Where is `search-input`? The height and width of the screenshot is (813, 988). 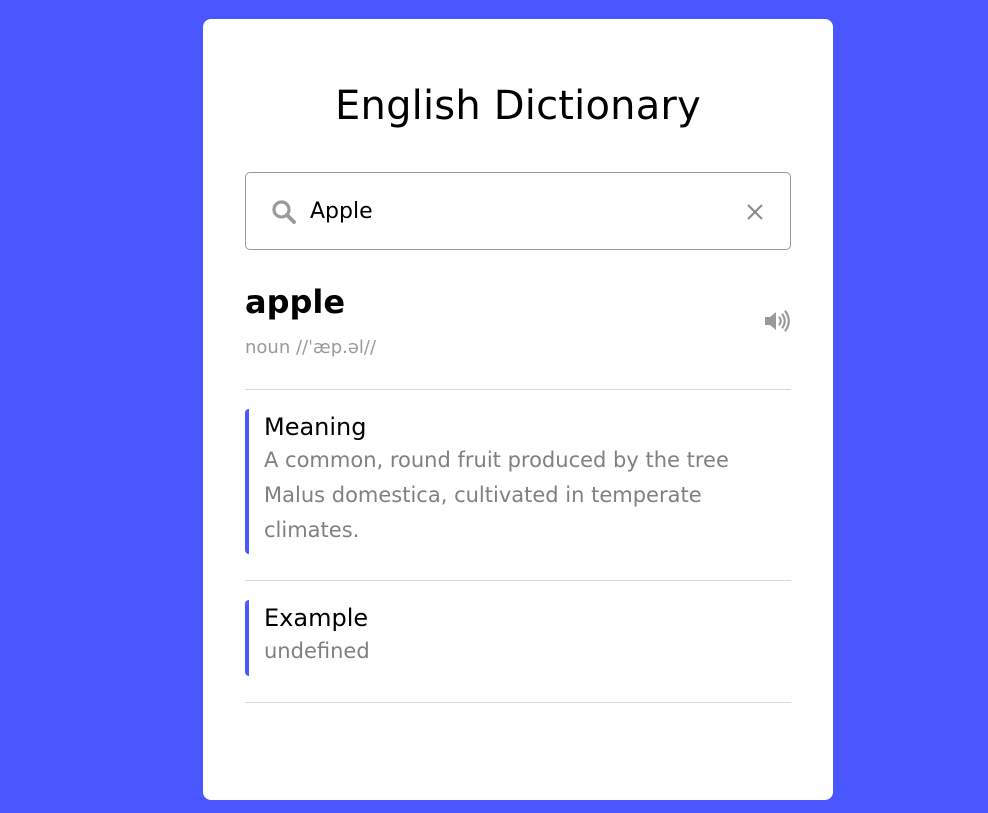
search-input is located at coordinates (520, 211).